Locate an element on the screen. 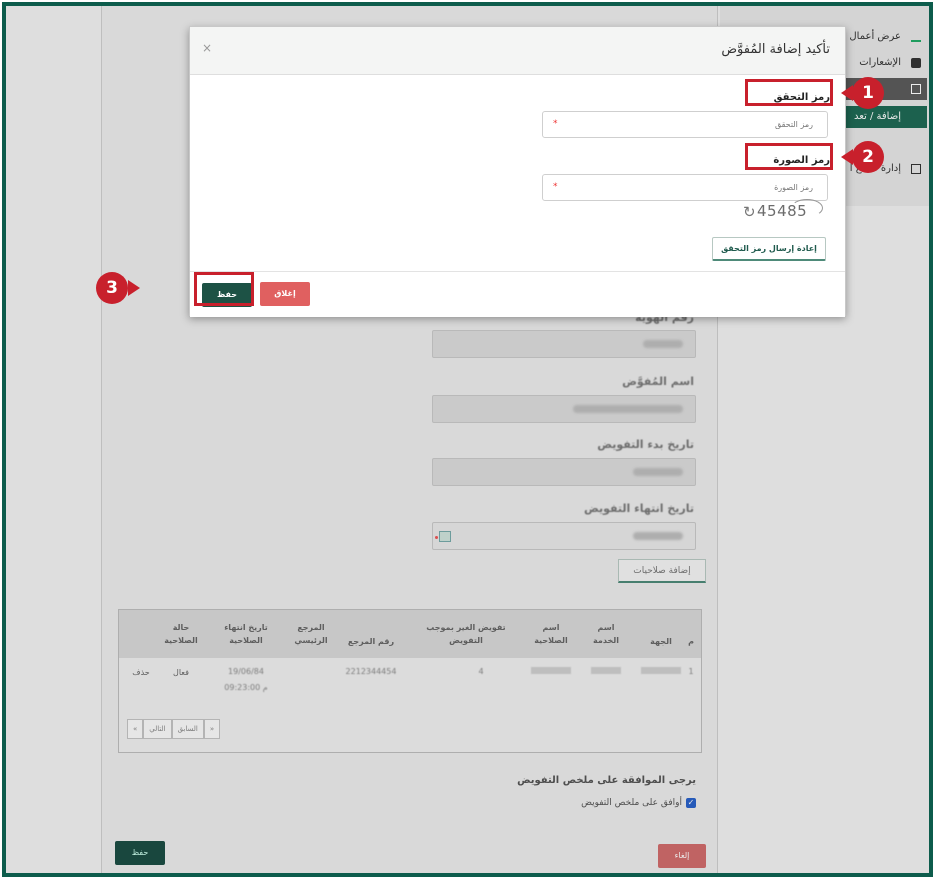 The height and width of the screenshot is (879, 935). step-marker-1: 1 is located at coordinates (868, 93).